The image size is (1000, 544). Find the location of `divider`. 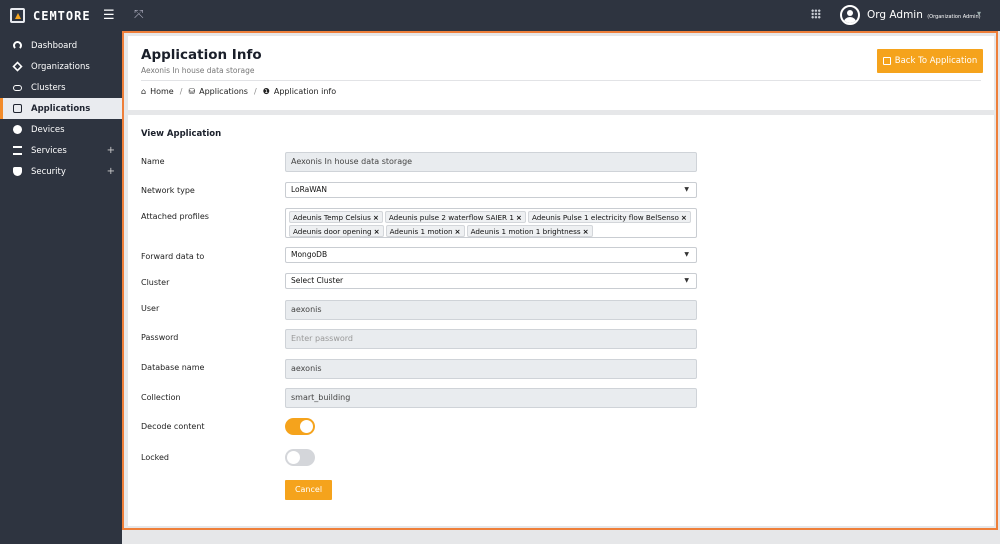

divider is located at coordinates (561, 80).